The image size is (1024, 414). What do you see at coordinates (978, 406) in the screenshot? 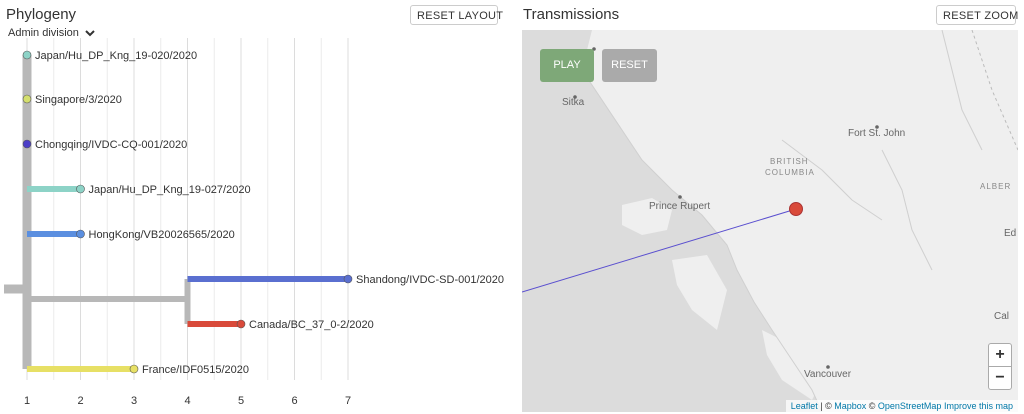
I see `improve-map-link: Improve this map` at bounding box center [978, 406].